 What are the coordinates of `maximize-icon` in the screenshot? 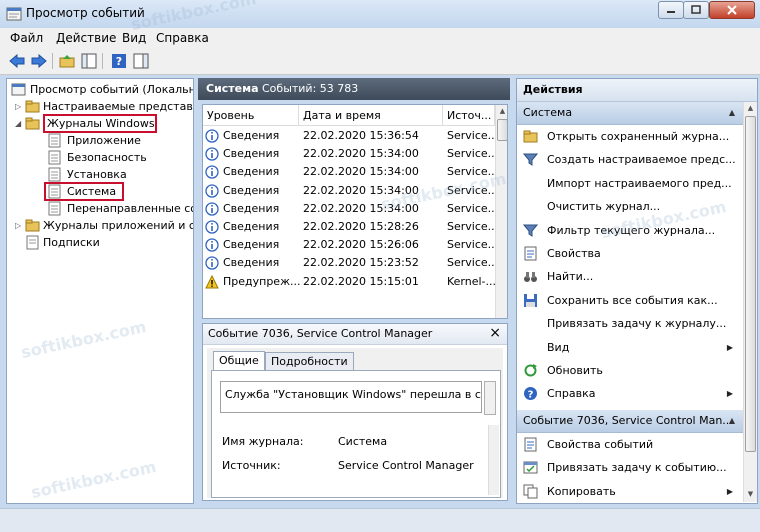 It's located at (696, 9).